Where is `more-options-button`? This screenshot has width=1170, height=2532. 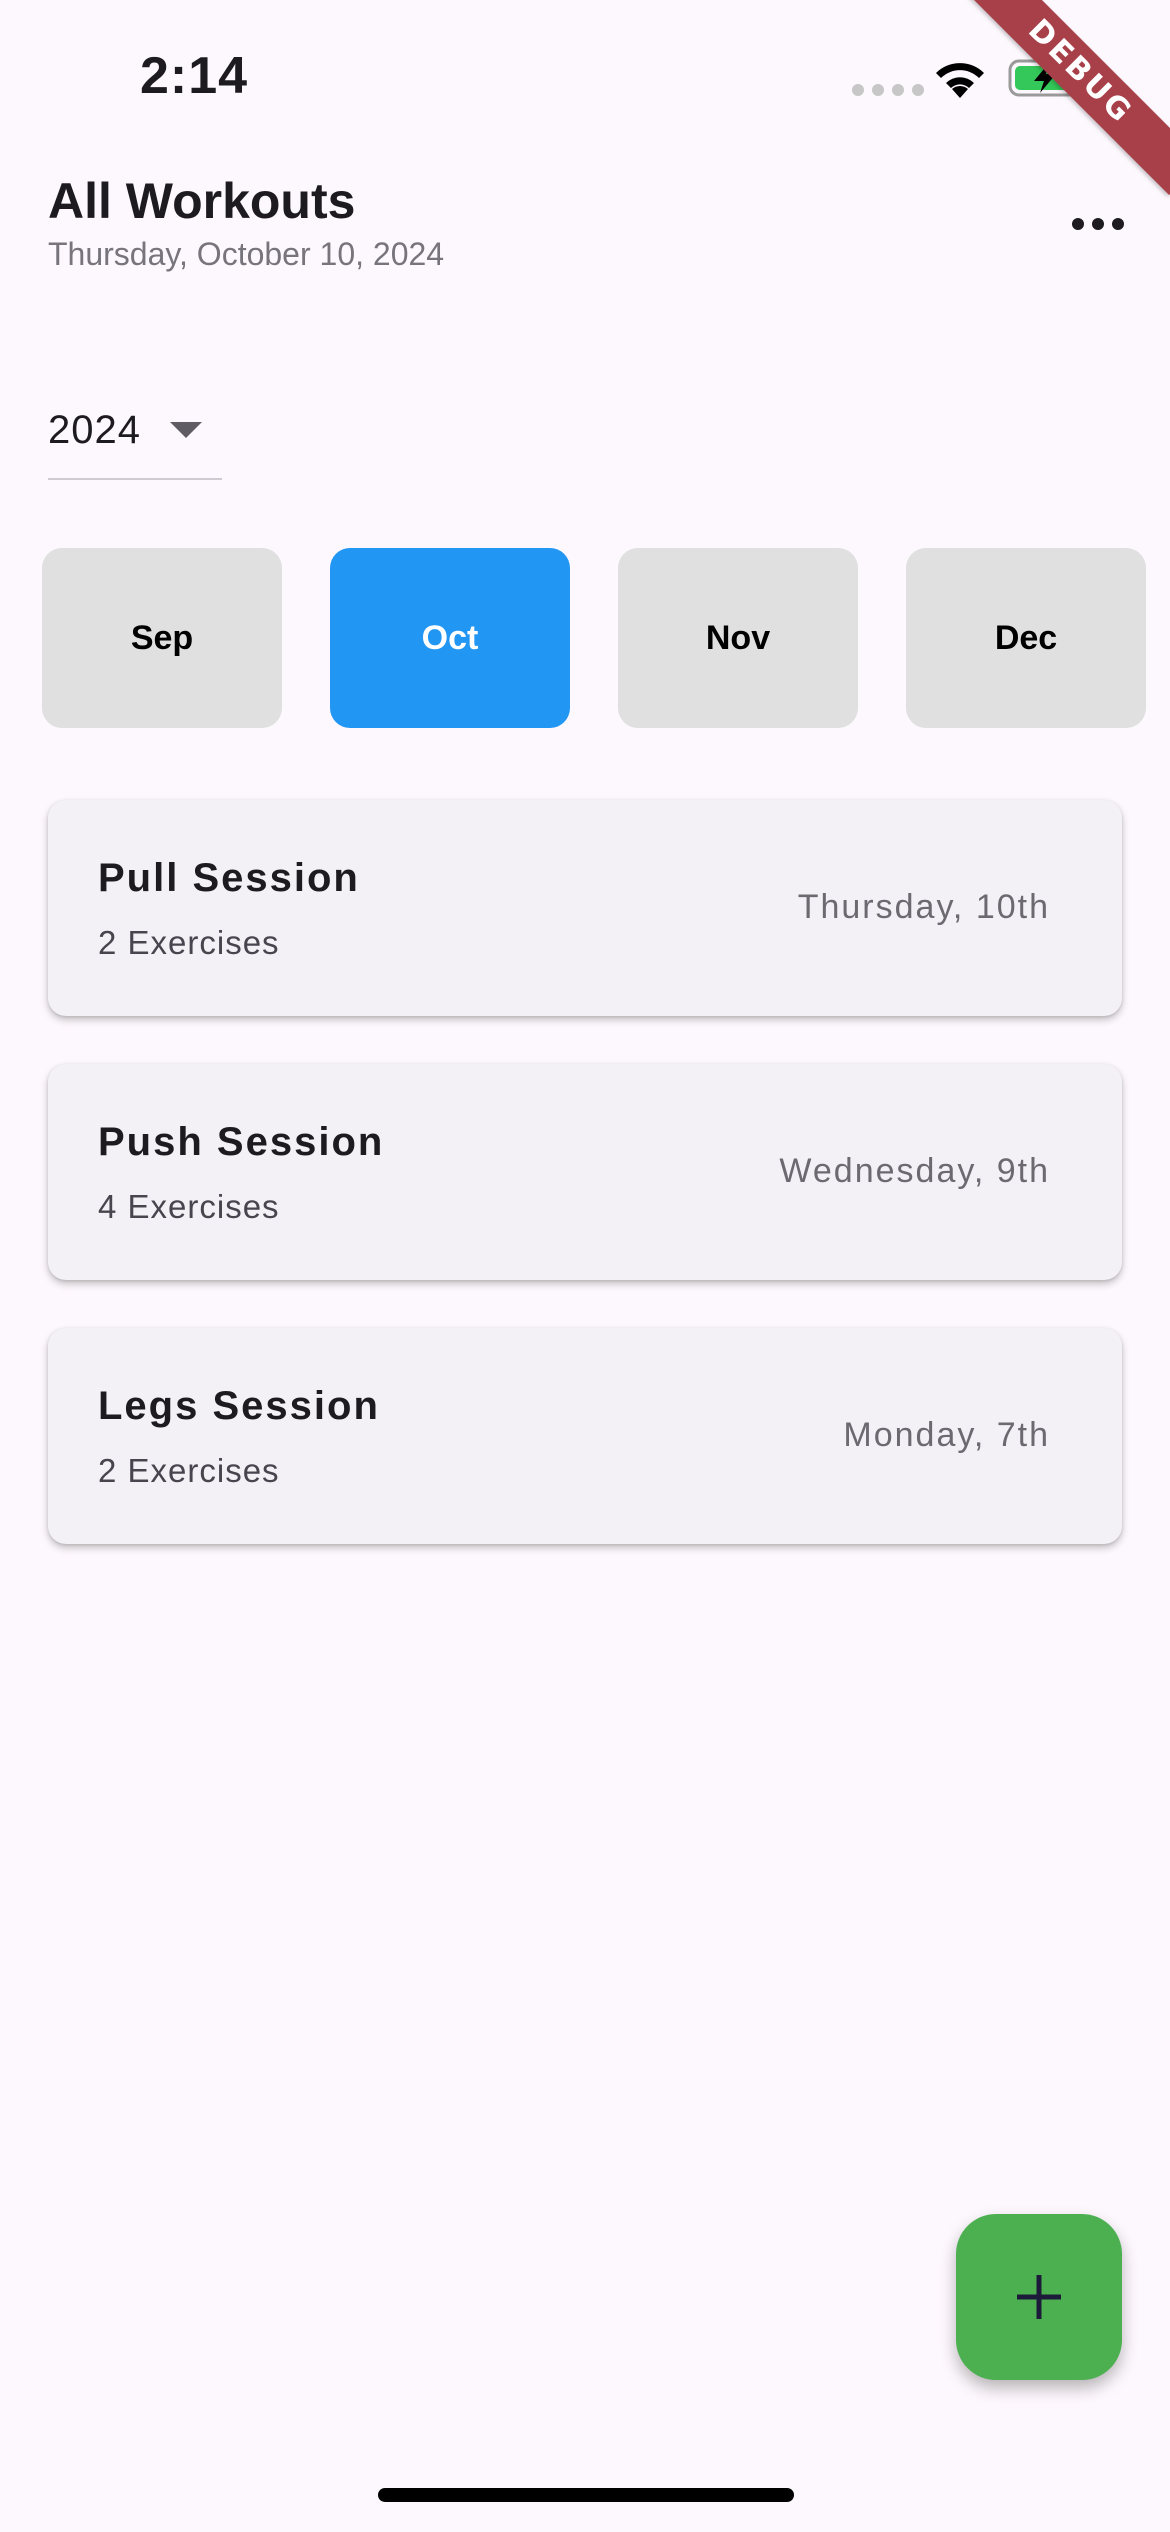
more-options-button is located at coordinates (1098, 224).